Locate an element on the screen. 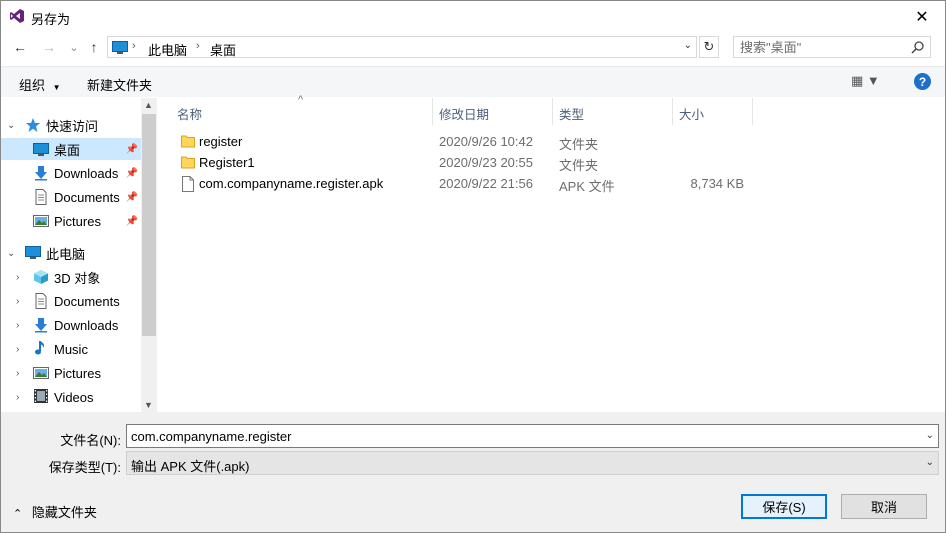 This screenshot has width=946, height=533. organize-button: 组织 ▼ is located at coordinates (40, 84).